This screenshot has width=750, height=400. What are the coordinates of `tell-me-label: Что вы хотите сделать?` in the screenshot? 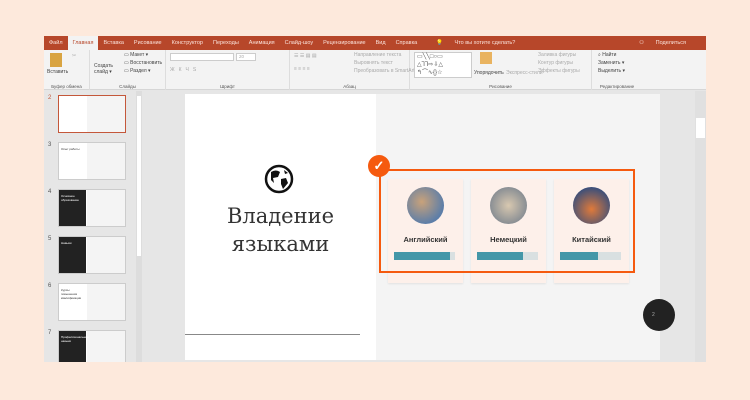 It's located at (485, 43).